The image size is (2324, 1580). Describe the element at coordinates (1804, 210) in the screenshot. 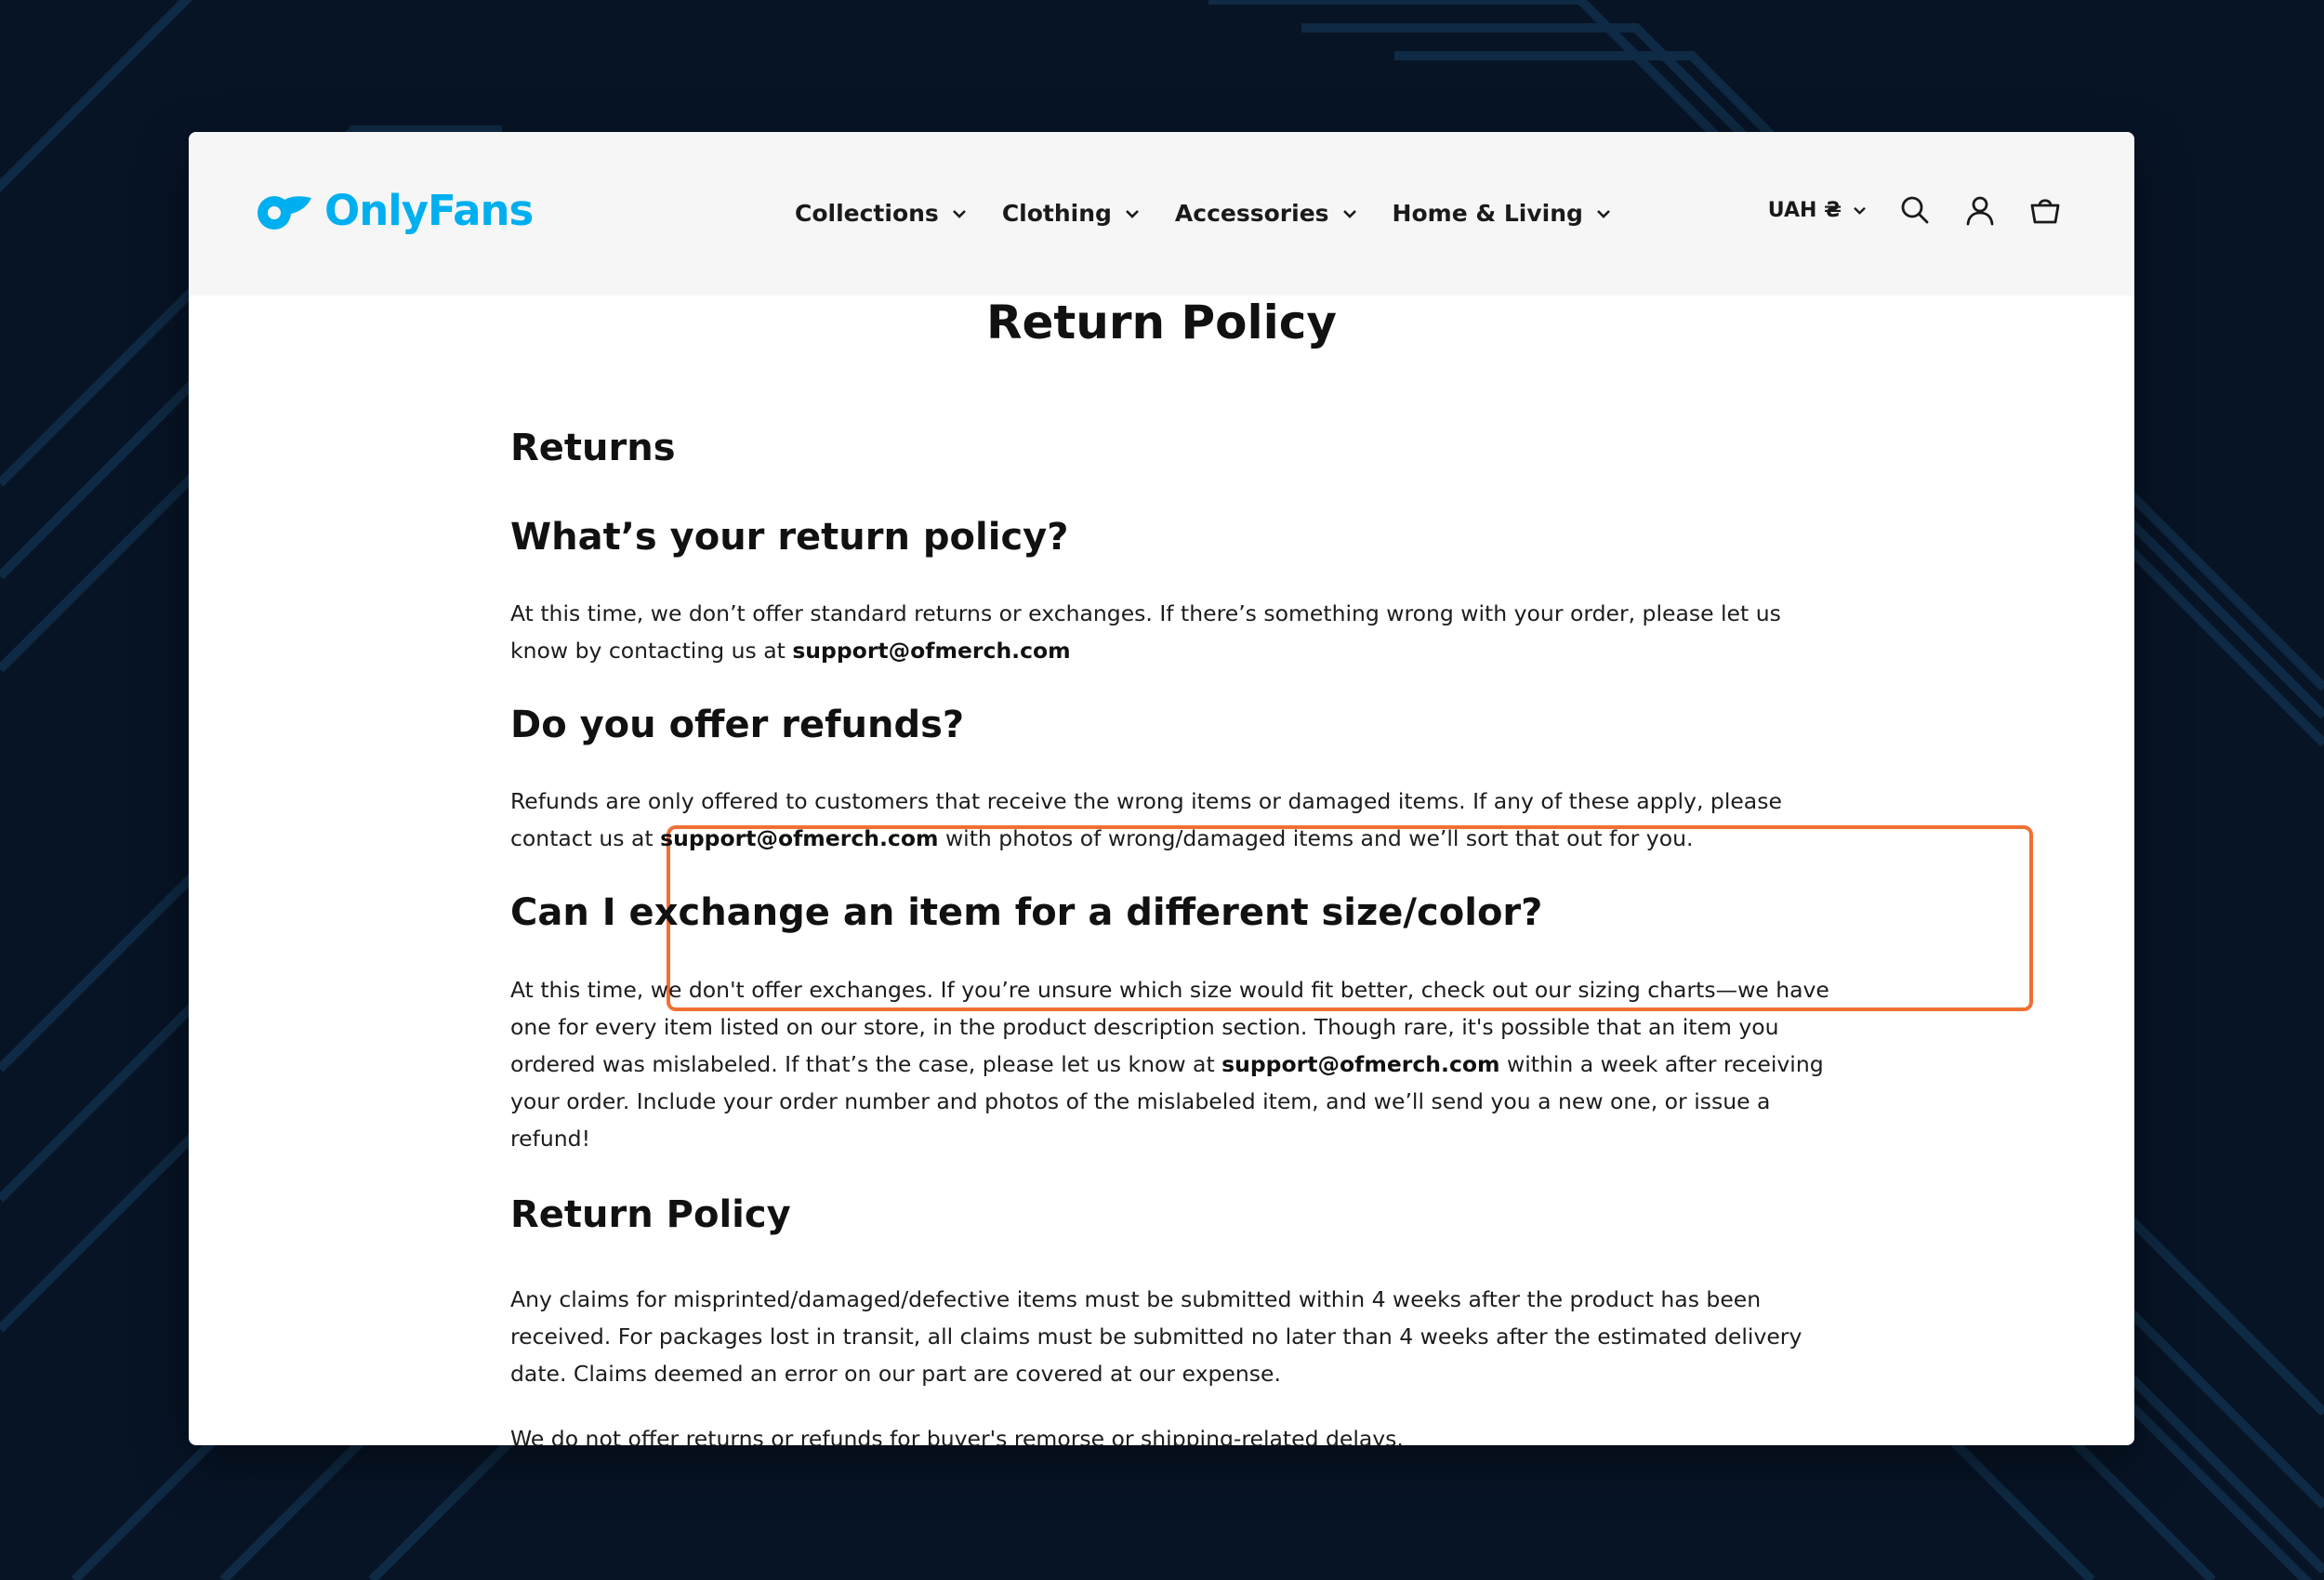

I see `currency-label: UAH ₴` at that location.